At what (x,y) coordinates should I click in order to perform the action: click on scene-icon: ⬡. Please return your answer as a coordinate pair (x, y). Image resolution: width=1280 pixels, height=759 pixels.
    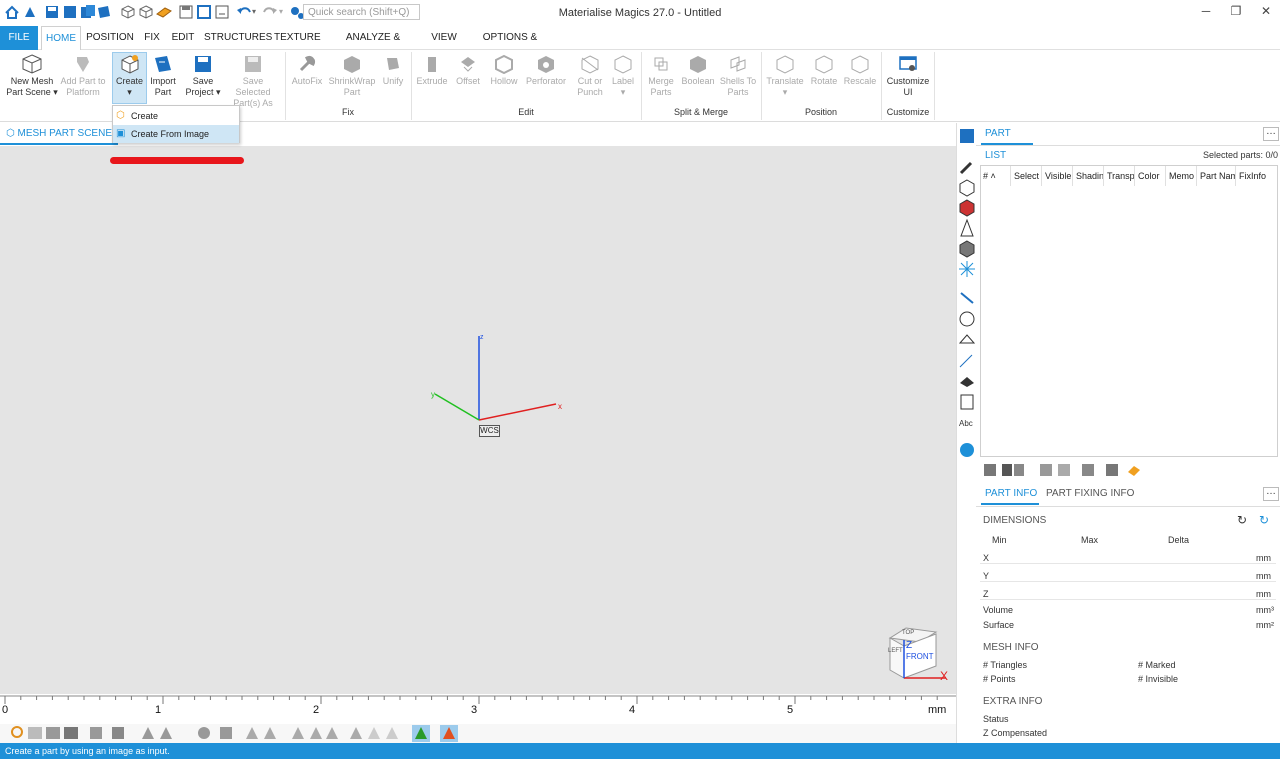
    Looking at the image, I should click on (10, 133).